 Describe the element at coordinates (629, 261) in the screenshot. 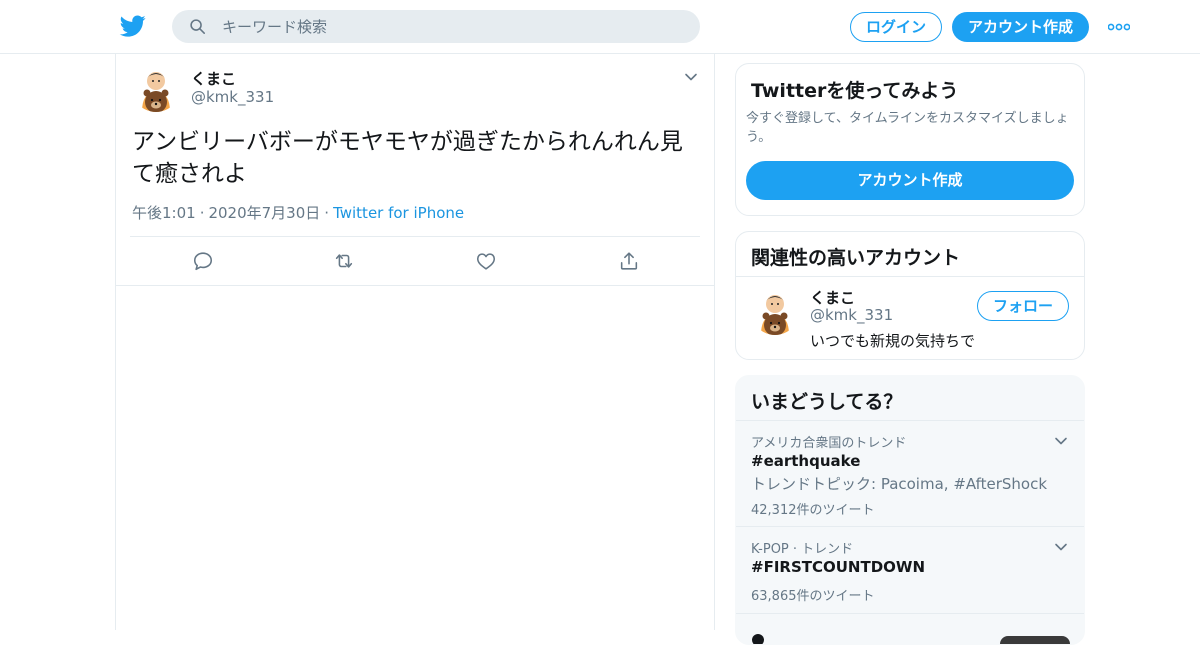

I see `share-icon` at that location.